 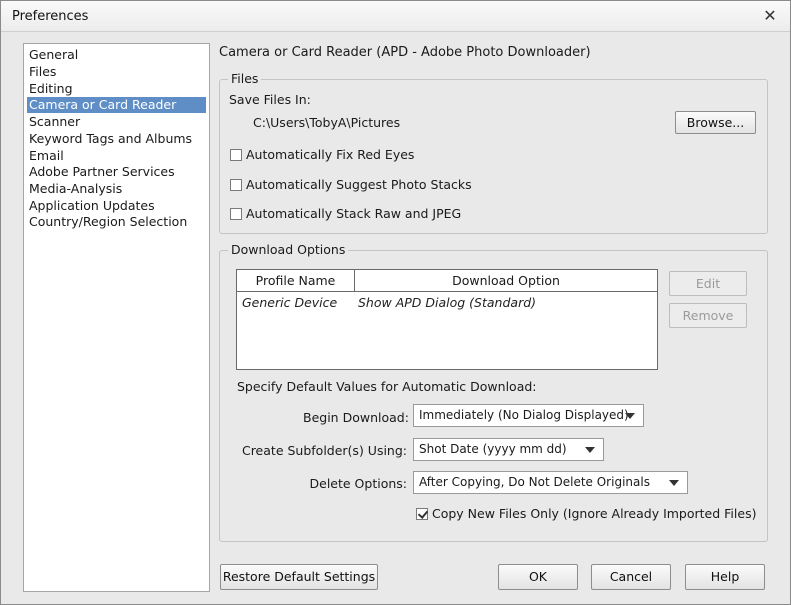 I want to click on create-subfolders-select: Shot Date (yyyy mm dd), so click(x=508, y=449).